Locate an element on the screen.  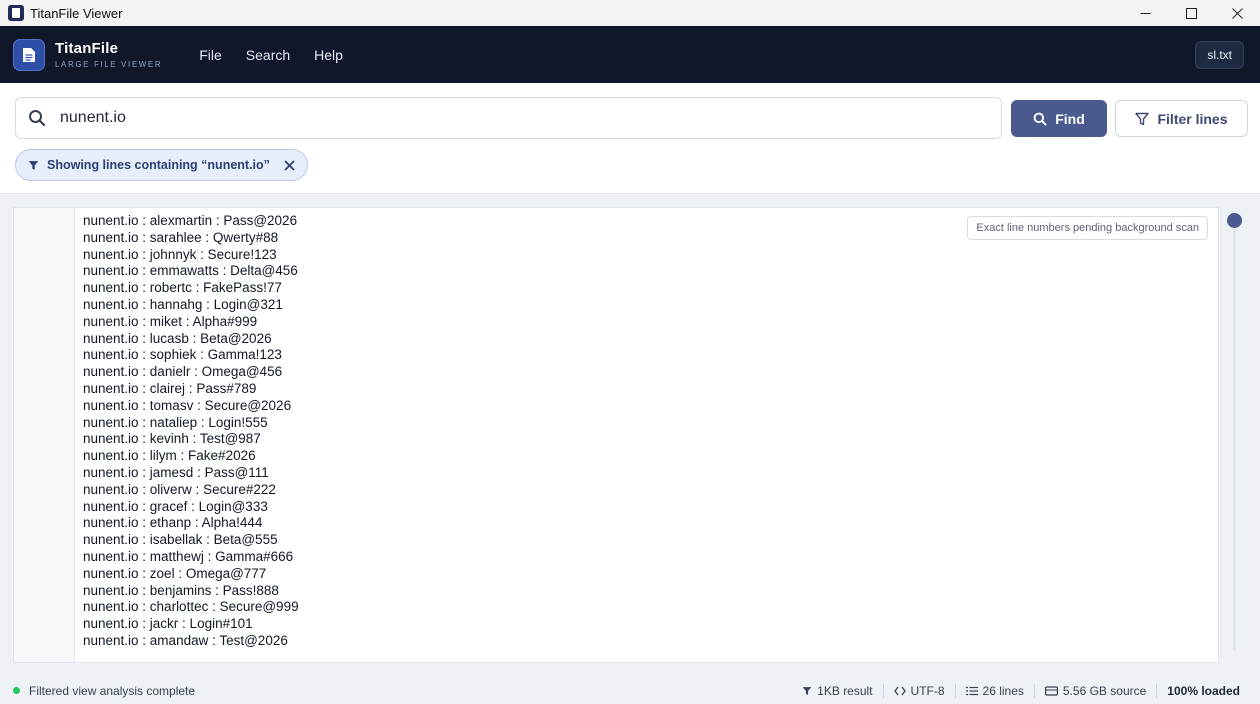
minimize-icon is located at coordinates (1145, 13).